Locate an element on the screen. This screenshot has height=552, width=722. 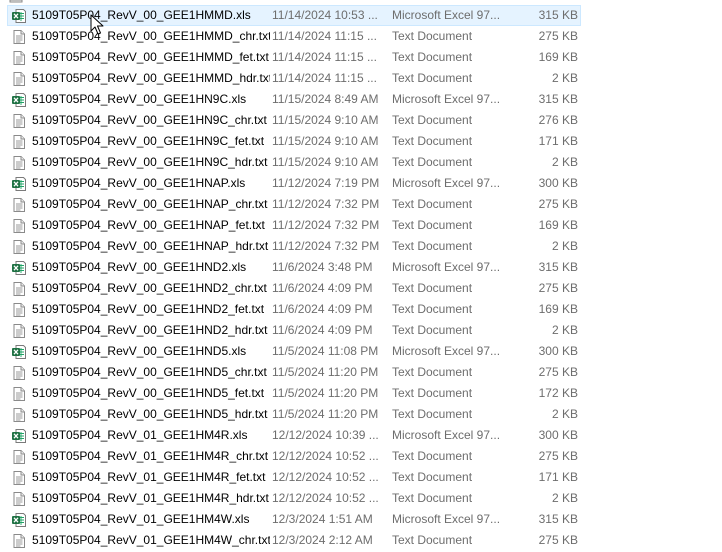
file-name: 5109T05P04_RevV_00_GEE1HN9C_chr.txt is located at coordinates (149, 120).